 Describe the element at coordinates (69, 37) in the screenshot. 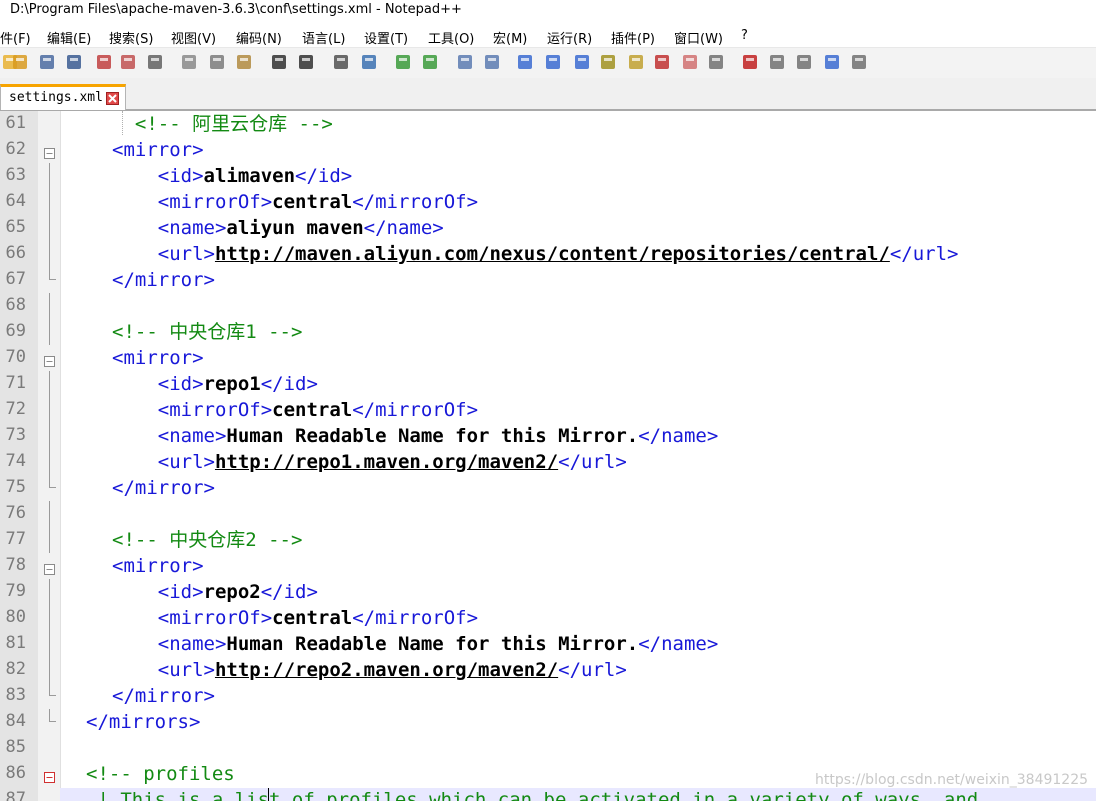

I see `menu-item-1: 编辑(E)` at that location.